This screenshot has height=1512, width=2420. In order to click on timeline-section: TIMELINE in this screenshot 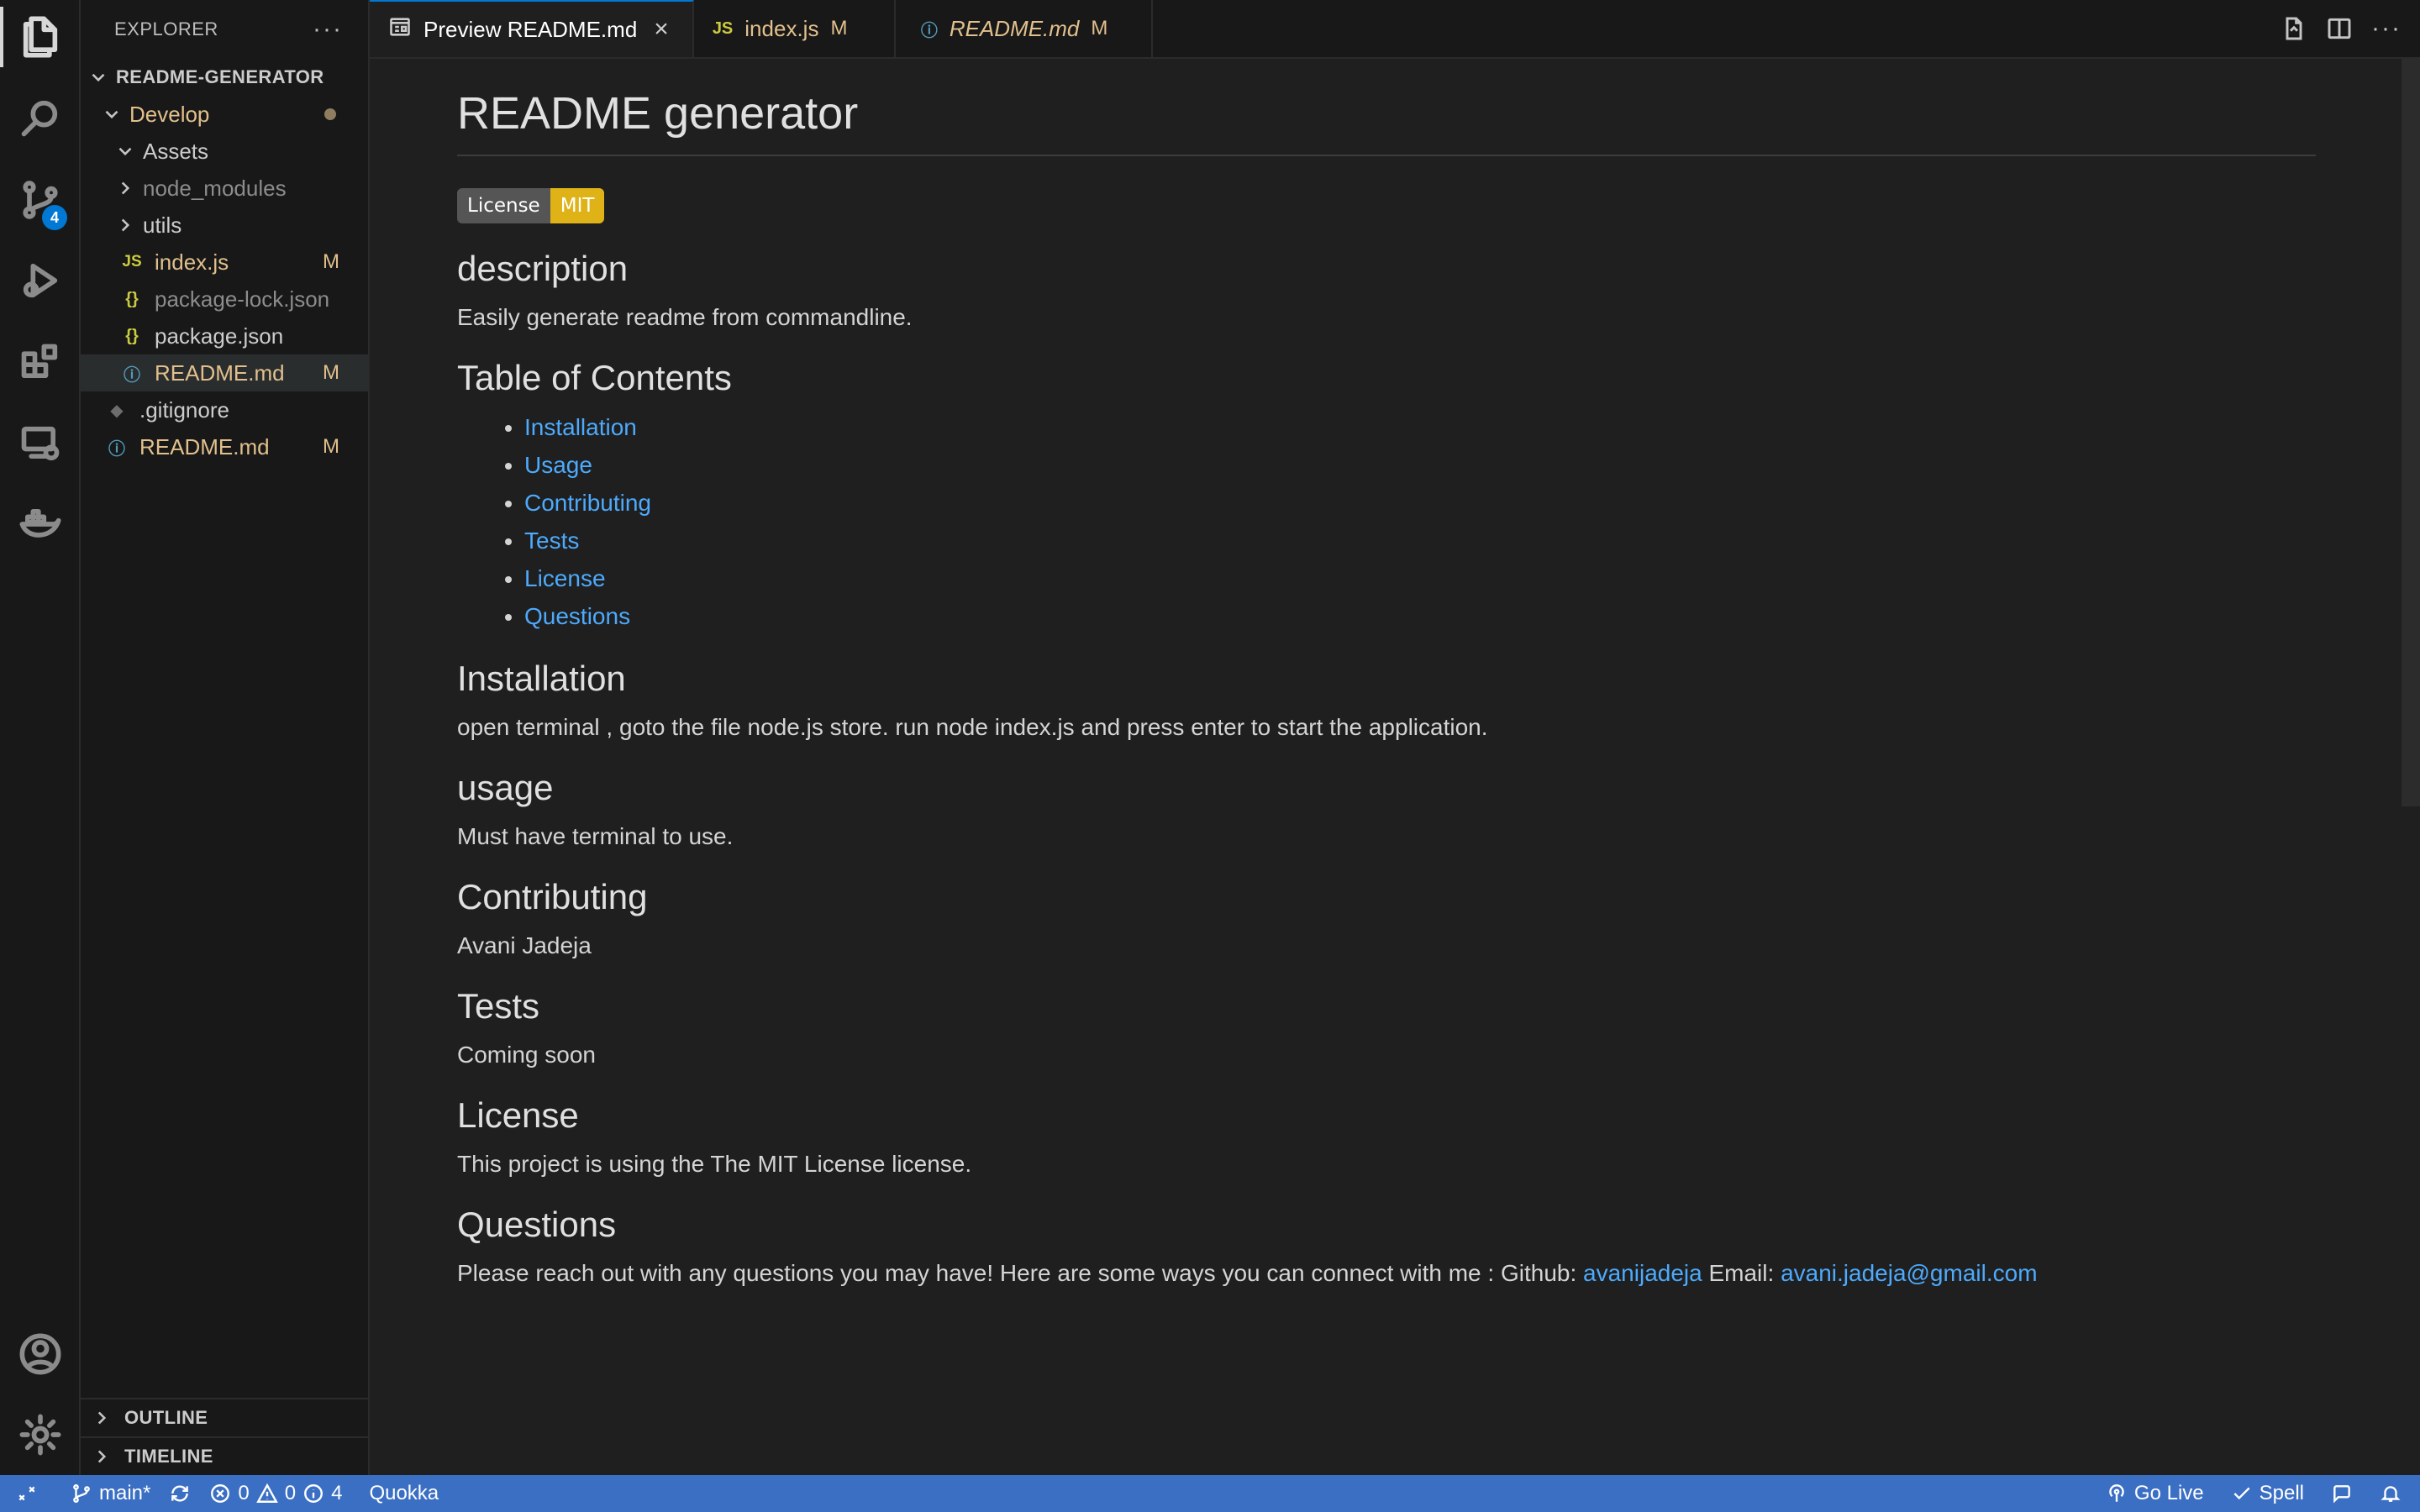, I will do `click(225, 1455)`.